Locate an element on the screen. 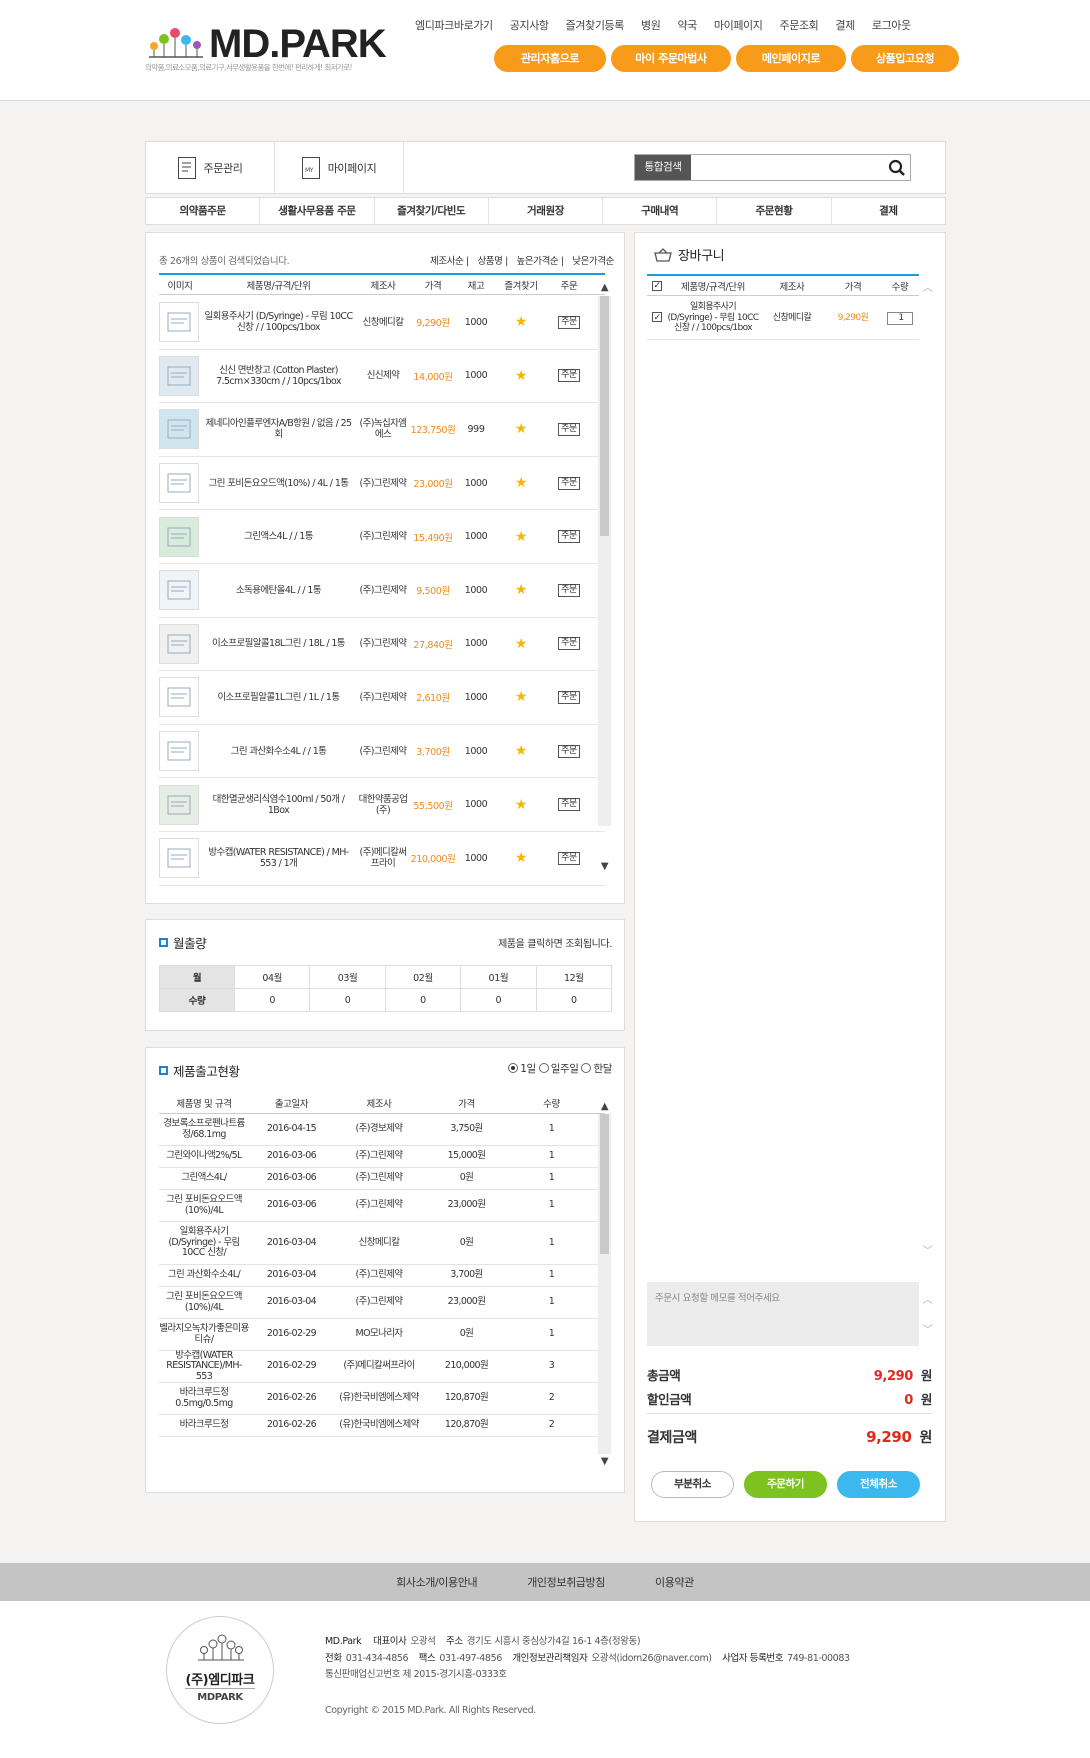 This screenshot has width=1090, height=1758. place-order-button: 주문하기 is located at coordinates (785, 1484).